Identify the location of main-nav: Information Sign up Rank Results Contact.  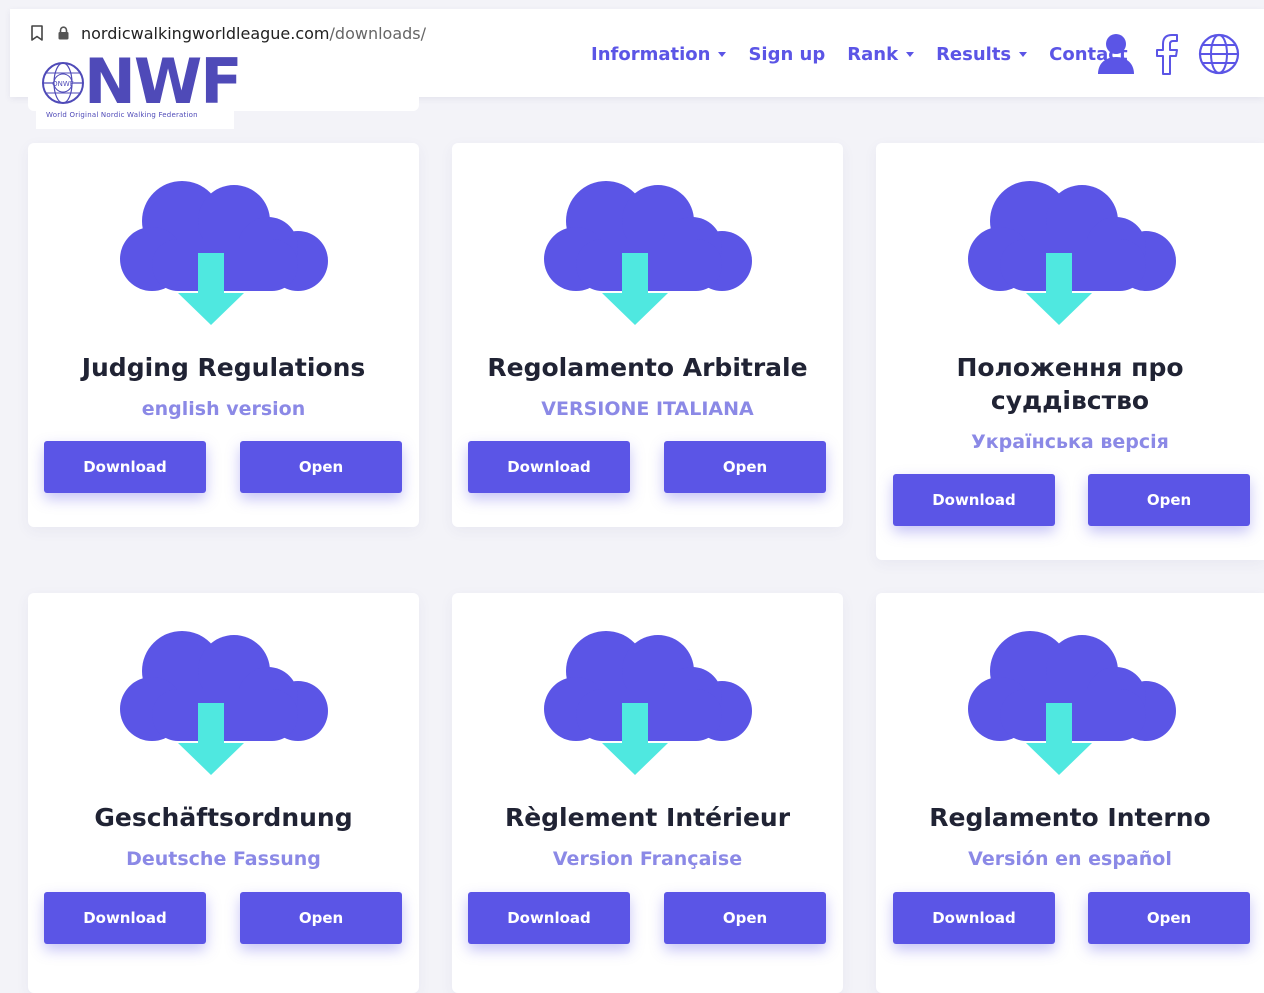
(859, 54).